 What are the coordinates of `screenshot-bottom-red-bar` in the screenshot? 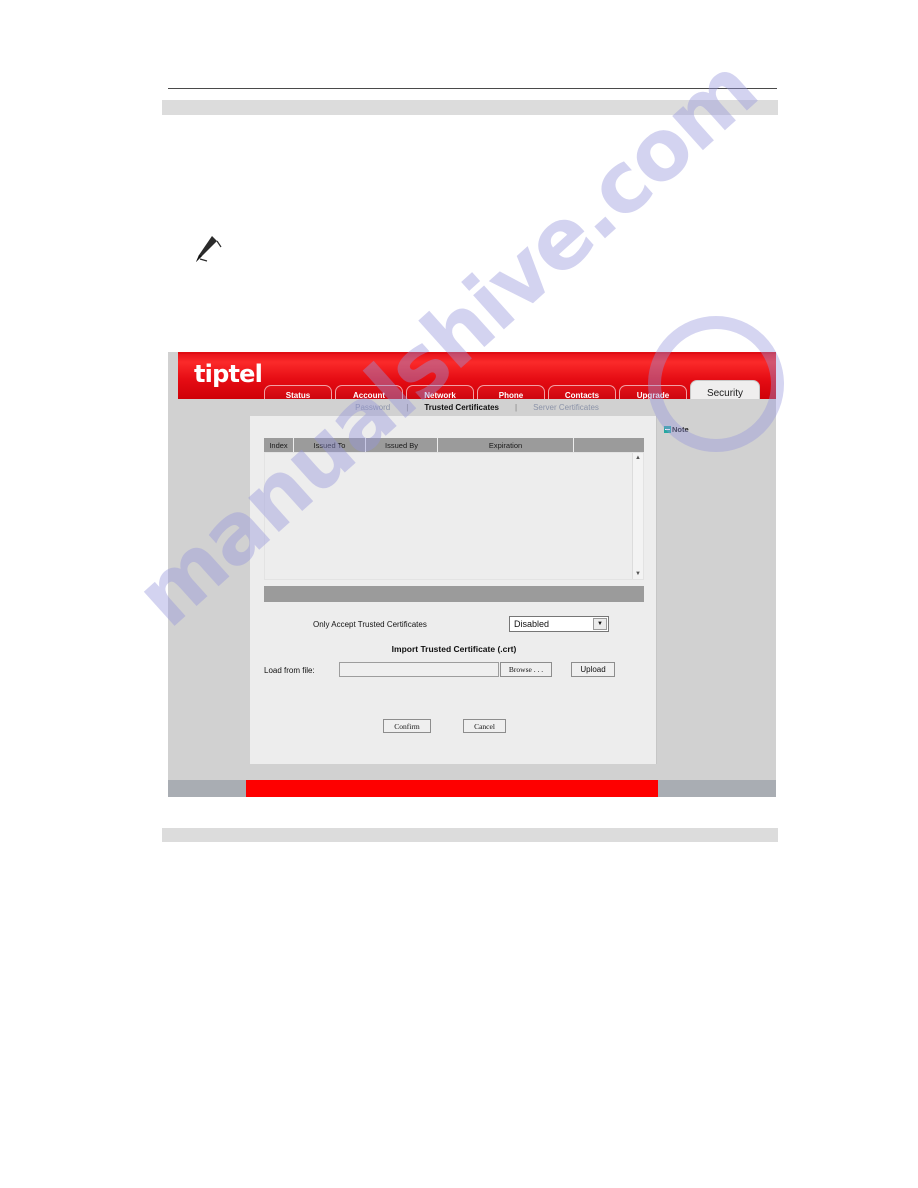 It's located at (452, 788).